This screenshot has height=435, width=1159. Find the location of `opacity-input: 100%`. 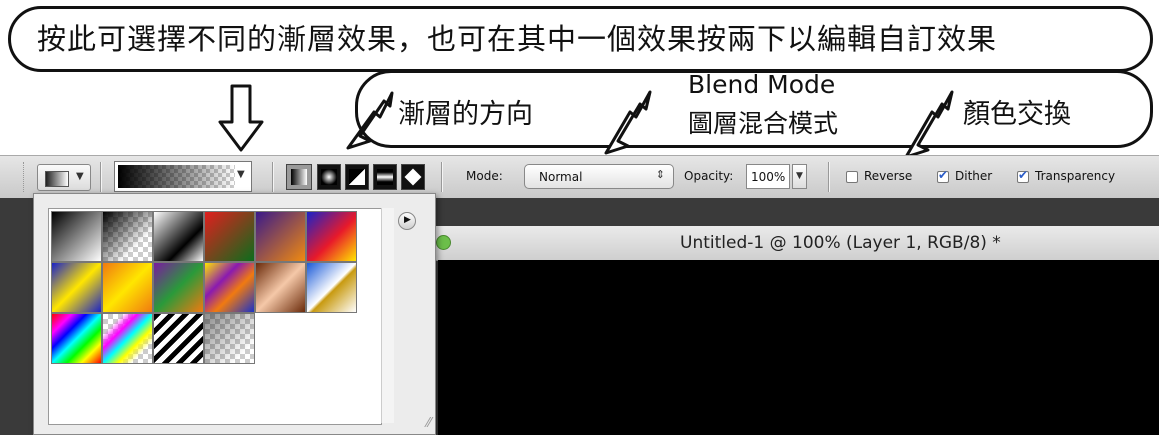

opacity-input: 100% is located at coordinates (768, 176).